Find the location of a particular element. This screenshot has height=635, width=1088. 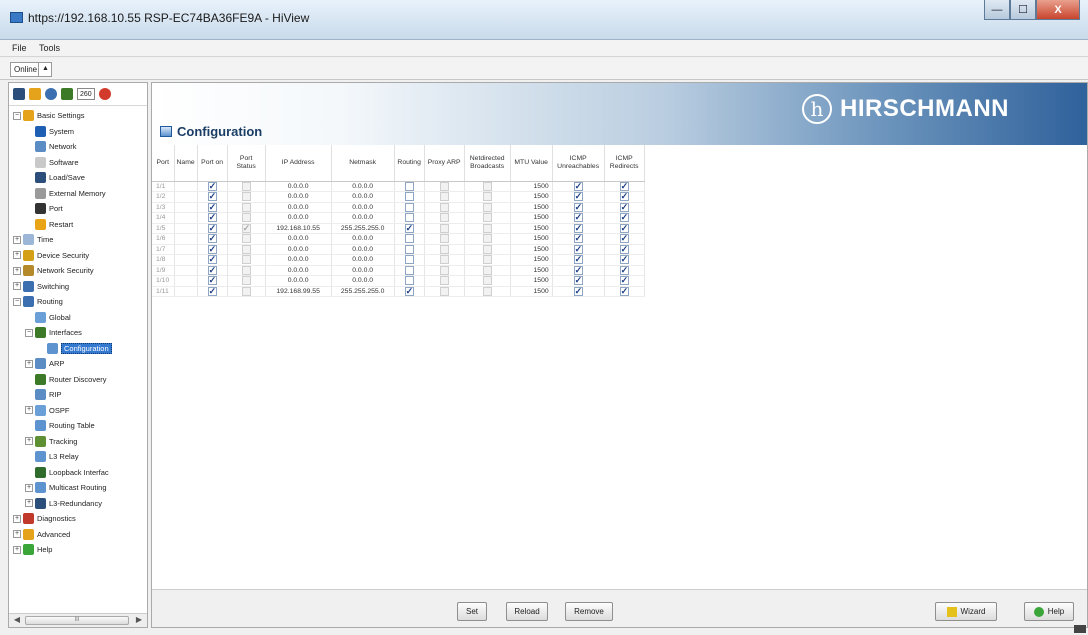

tree-item: − Basic Settings is located at coordinates (78, 116).